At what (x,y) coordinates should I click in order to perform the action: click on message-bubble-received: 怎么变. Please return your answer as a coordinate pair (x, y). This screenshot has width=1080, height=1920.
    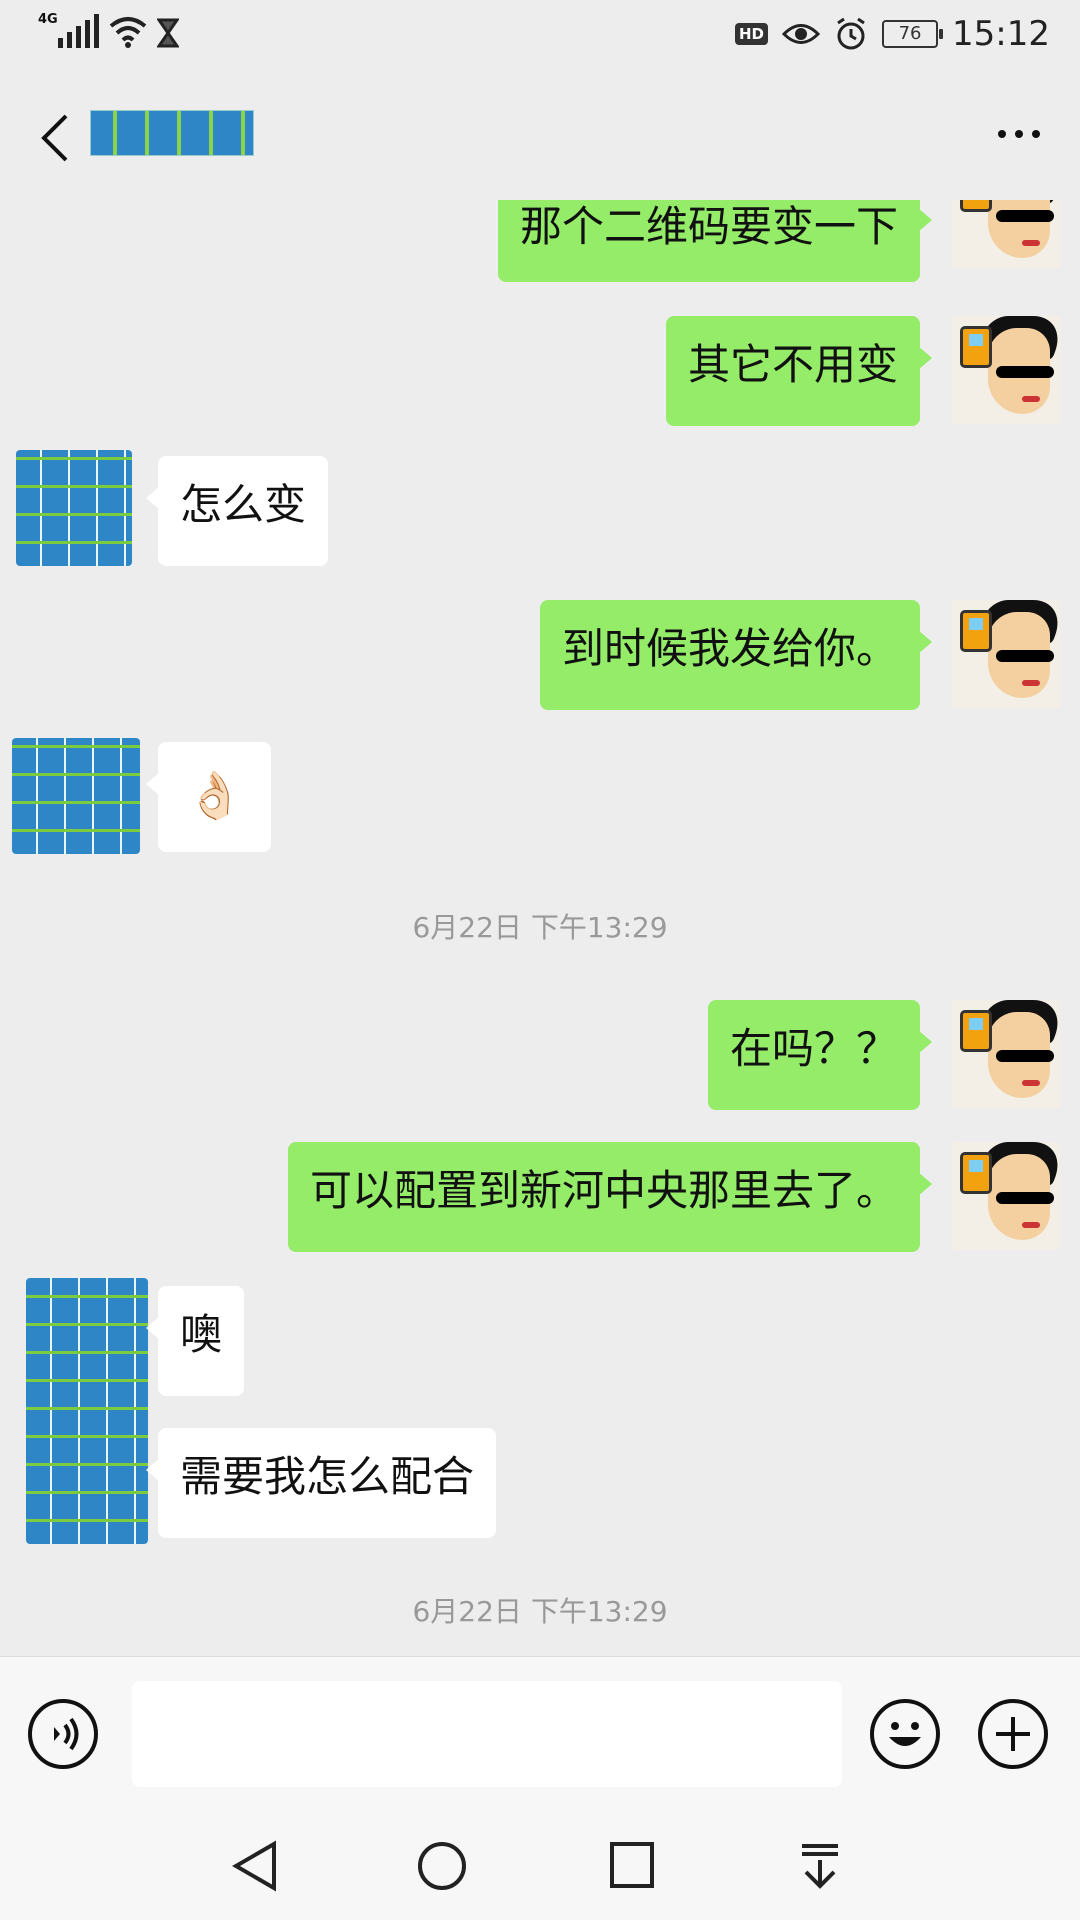
    Looking at the image, I should click on (237, 511).